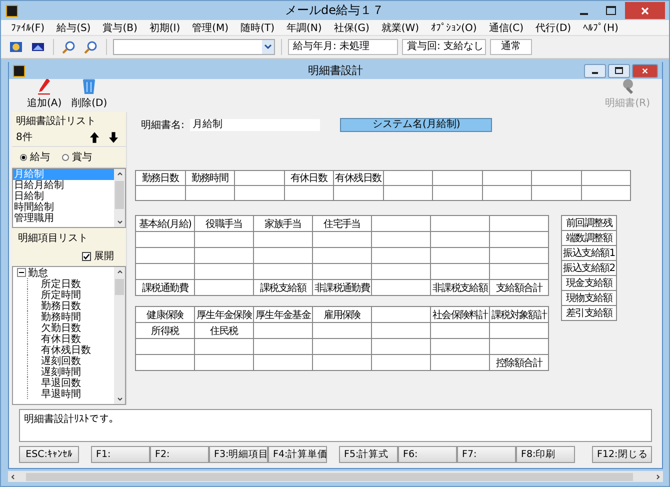 The height and width of the screenshot is (487, 670). I want to click on function-key-button: F12:閉じる, so click(622, 454).